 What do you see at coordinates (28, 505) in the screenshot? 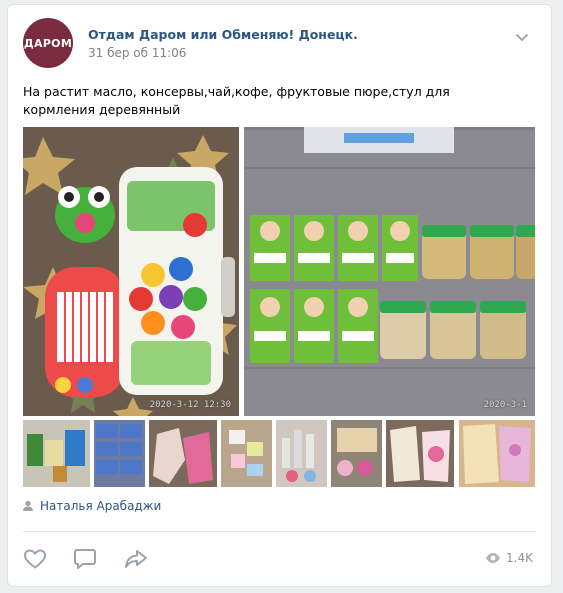
I see `user-icon` at bounding box center [28, 505].